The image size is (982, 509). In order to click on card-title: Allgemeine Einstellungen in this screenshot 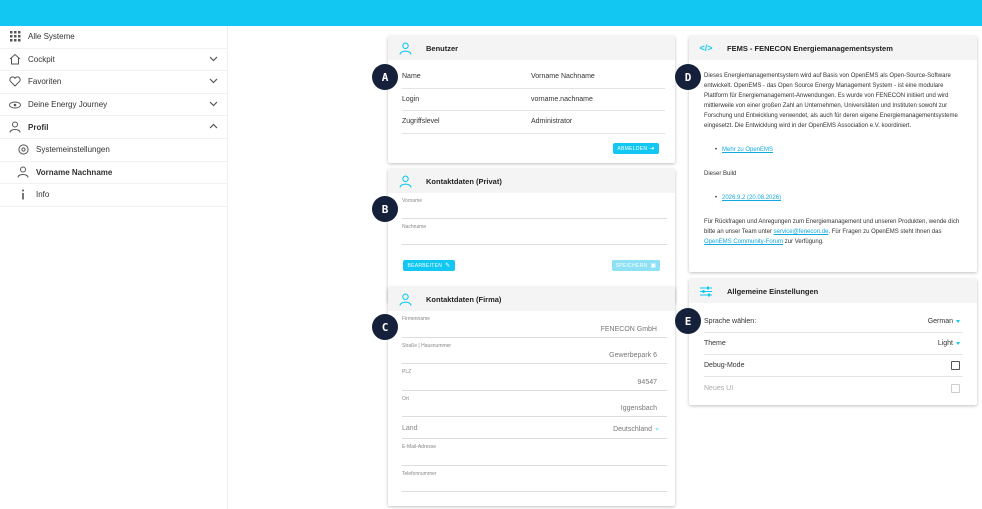, I will do `click(773, 291)`.